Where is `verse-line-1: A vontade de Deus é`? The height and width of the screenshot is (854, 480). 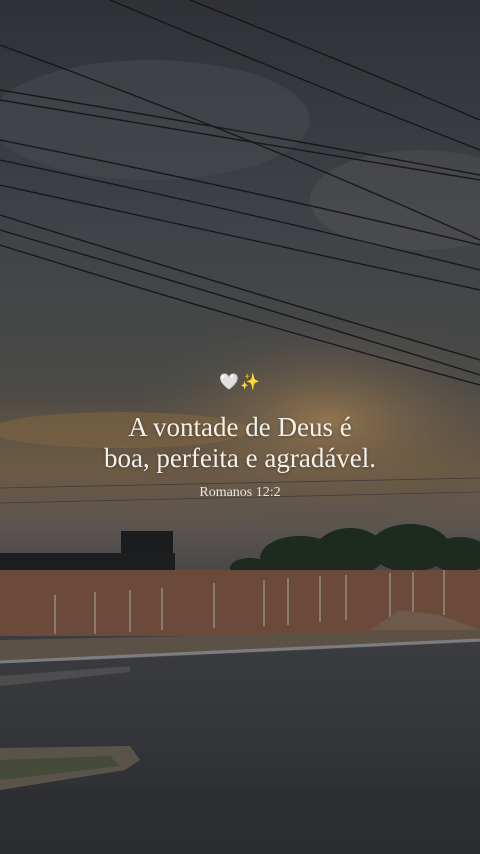 verse-line-1: A vontade de Deus é is located at coordinates (240, 427).